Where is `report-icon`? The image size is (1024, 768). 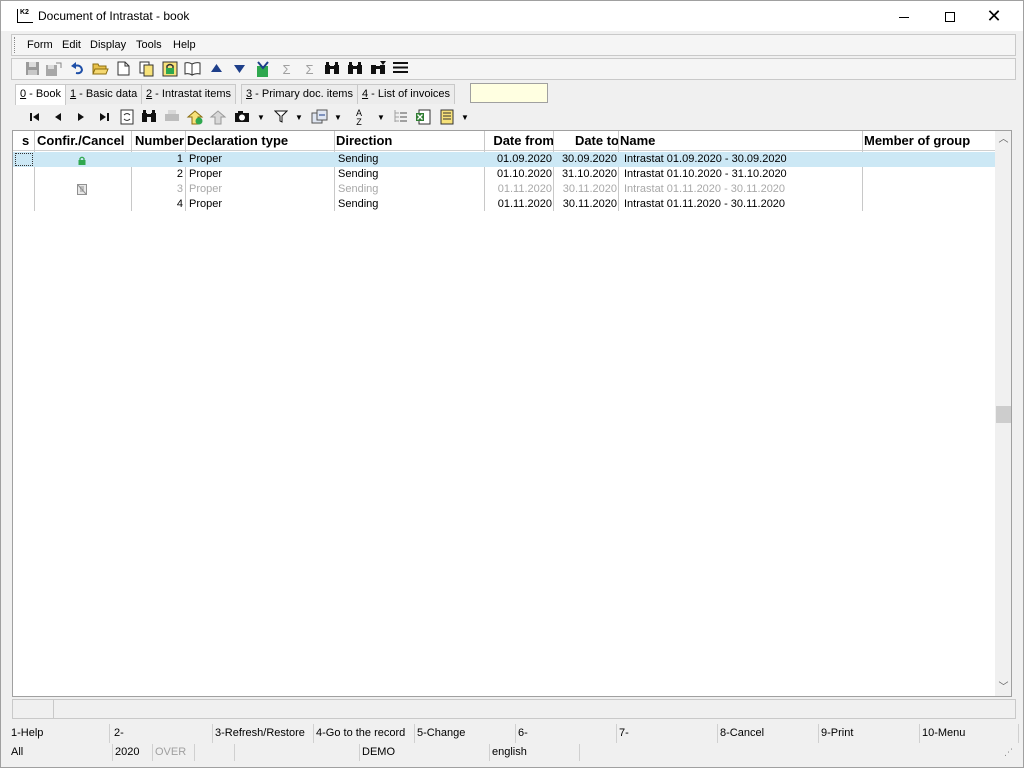
report-icon is located at coordinates (447, 118).